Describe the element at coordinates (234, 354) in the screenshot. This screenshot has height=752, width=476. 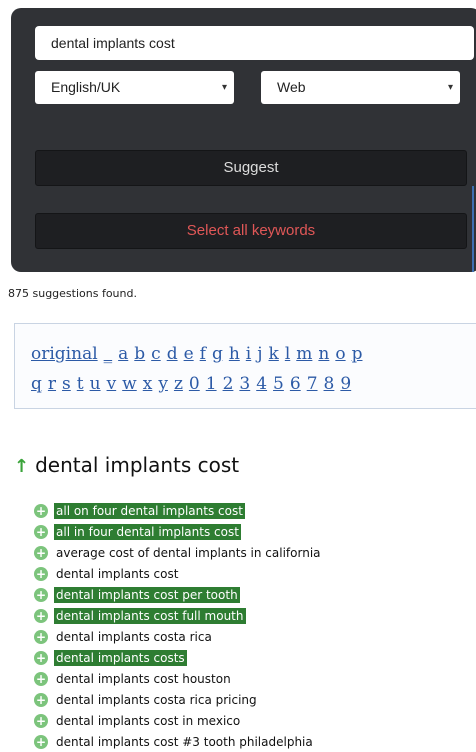
I see `alphabet-link: h` at that location.